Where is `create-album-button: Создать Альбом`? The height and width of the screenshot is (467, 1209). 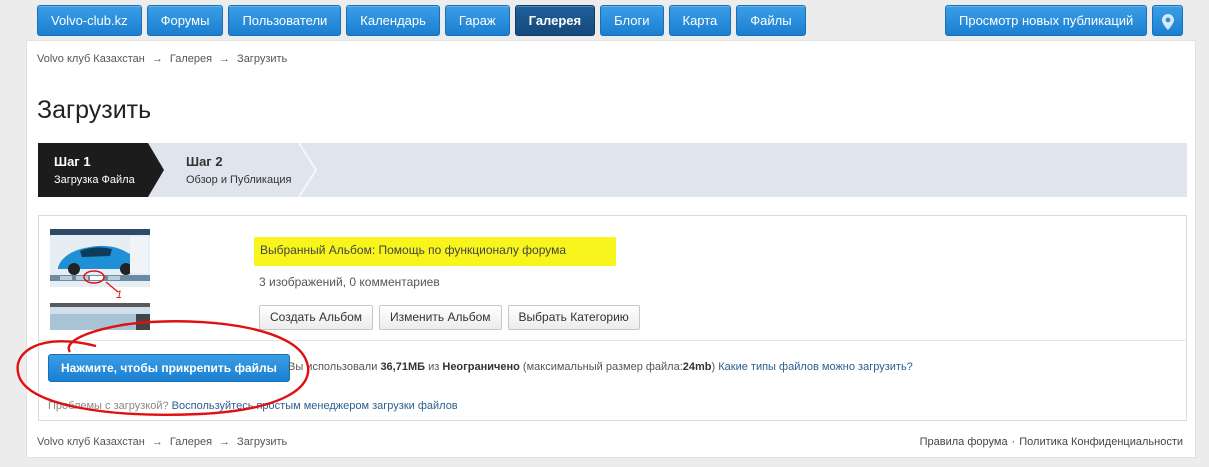
create-album-button: Создать Альбом is located at coordinates (316, 317).